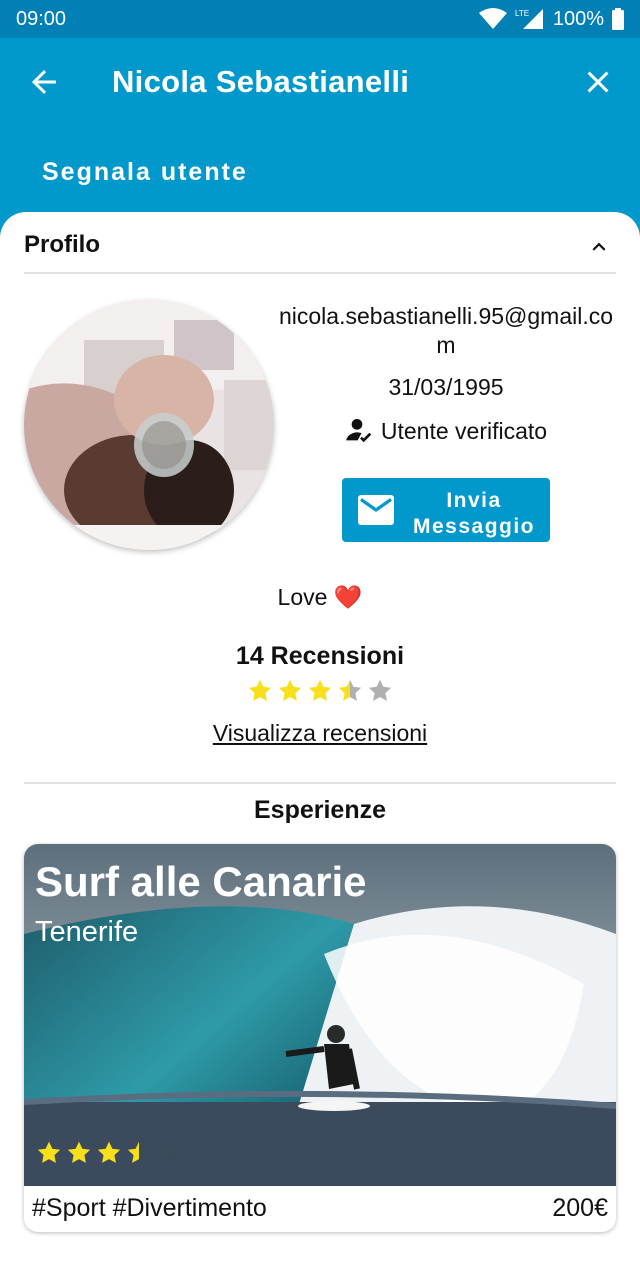  What do you see at coordinates (62, 244) in the screenshot?
I see `profile-section-title: Profilo` at bounding box center [62, 244].